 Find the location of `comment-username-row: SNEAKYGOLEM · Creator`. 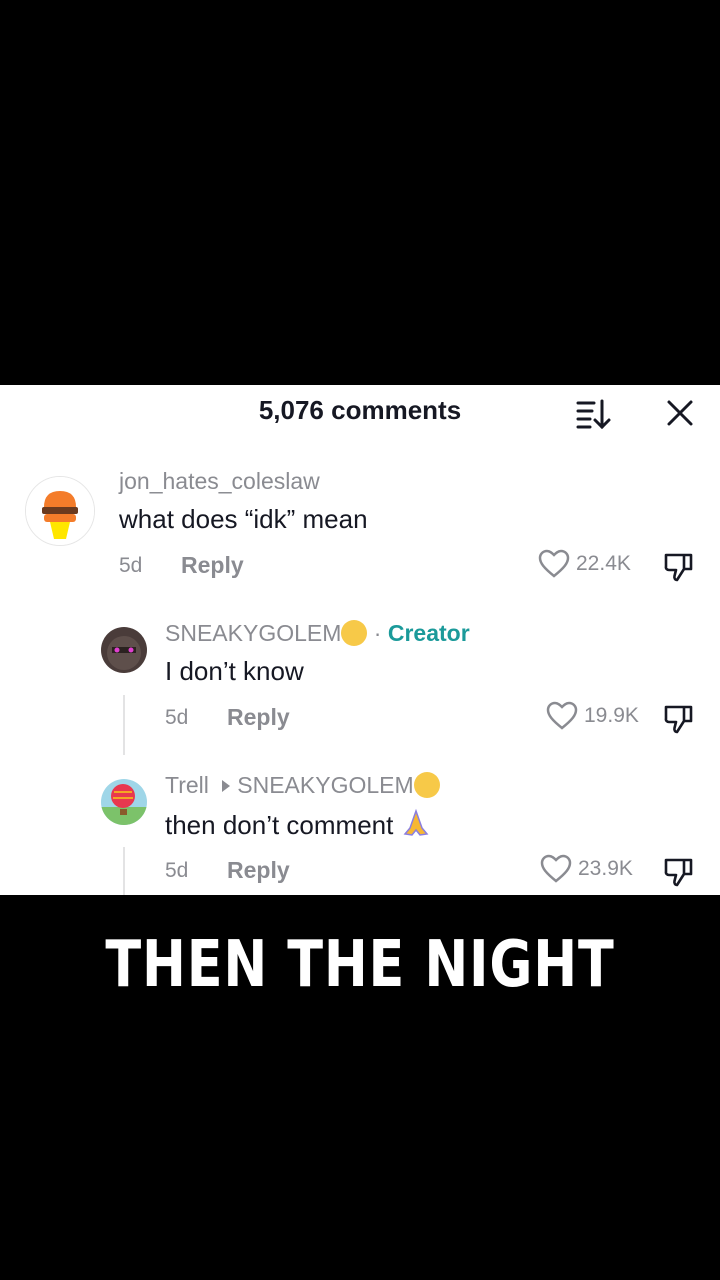

comment-username-row: SNEAKYGOLEM · Creator is located at coordinates (317, 633).